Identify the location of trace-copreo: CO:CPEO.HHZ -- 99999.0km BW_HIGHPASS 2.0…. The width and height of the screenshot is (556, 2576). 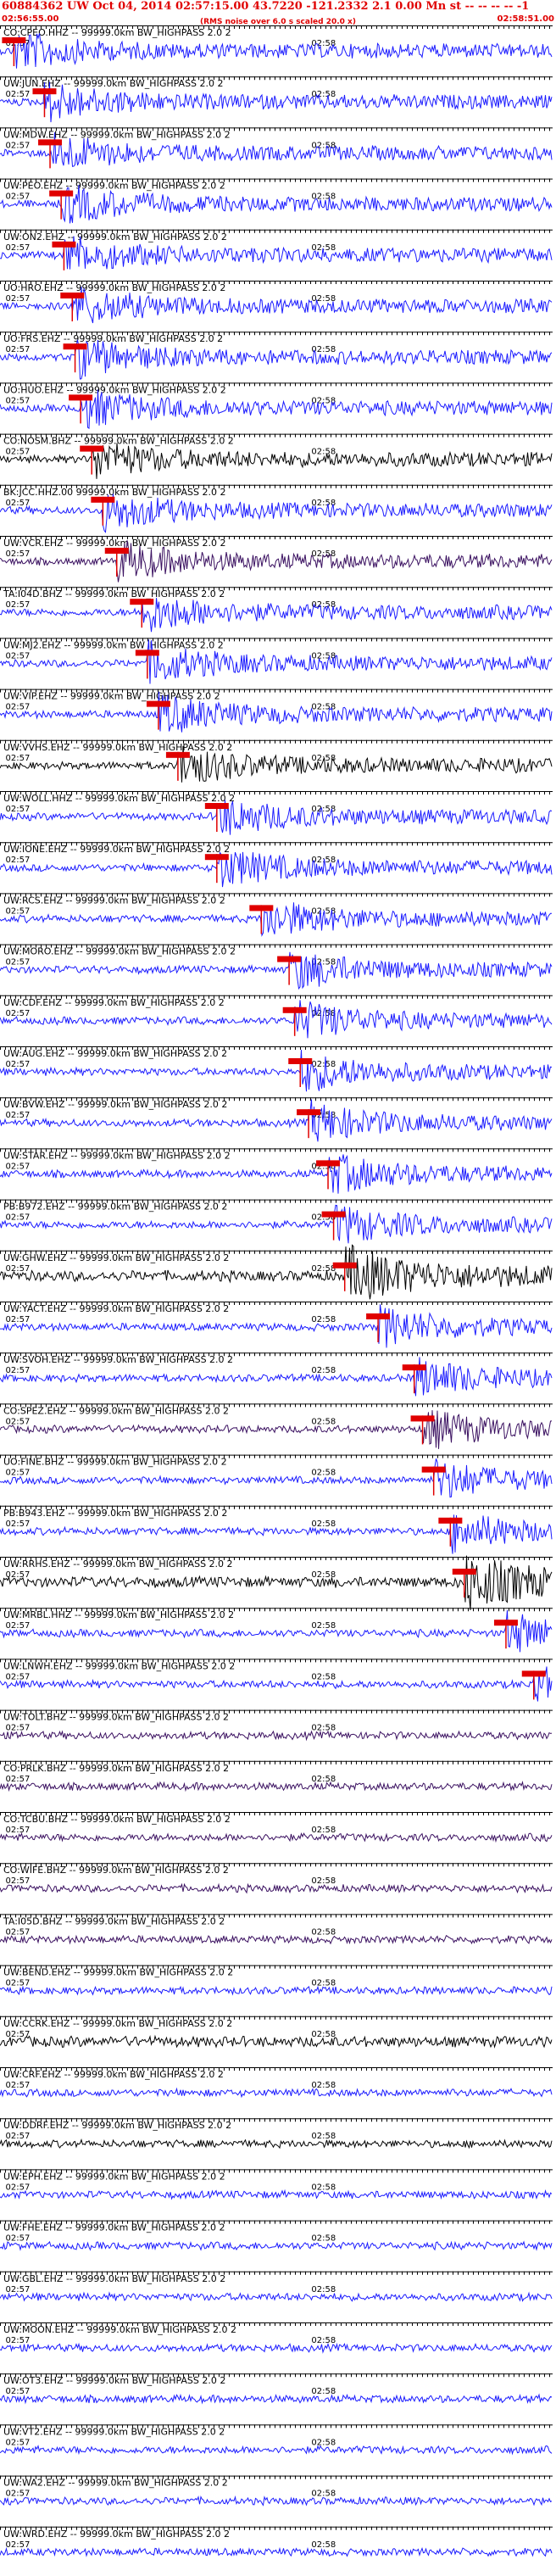
(276, 47).